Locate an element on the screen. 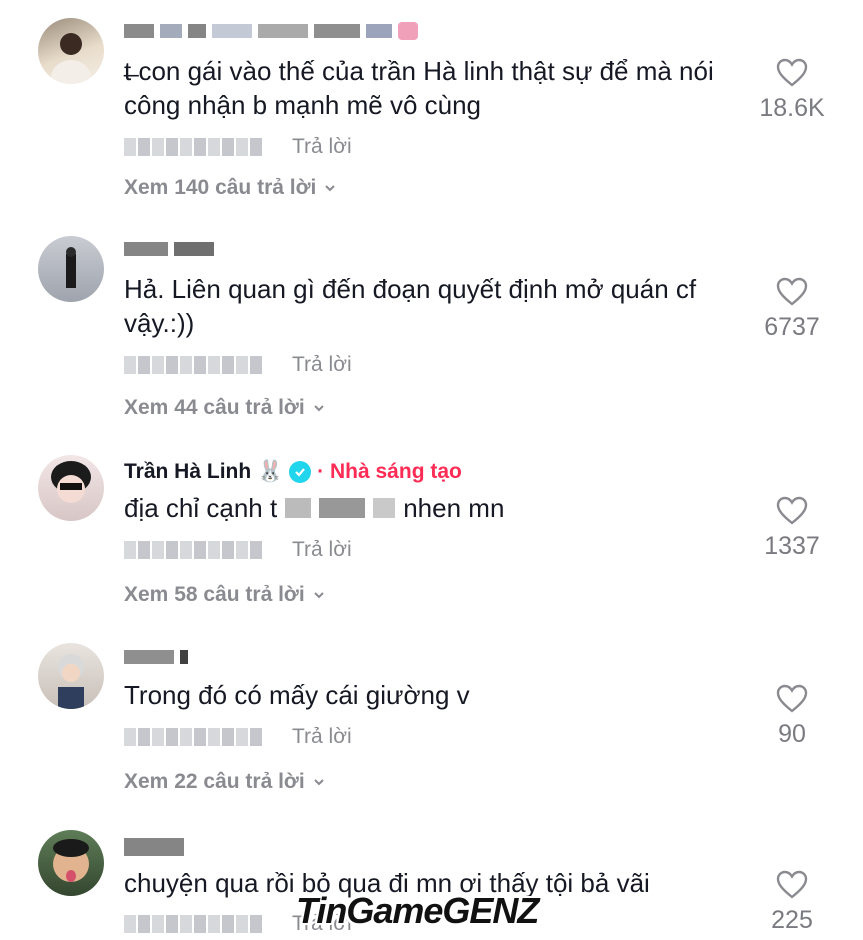 The height and width of the screenshot is (940, 863). like-button: 18.6K is located at coordinates (792, 90).